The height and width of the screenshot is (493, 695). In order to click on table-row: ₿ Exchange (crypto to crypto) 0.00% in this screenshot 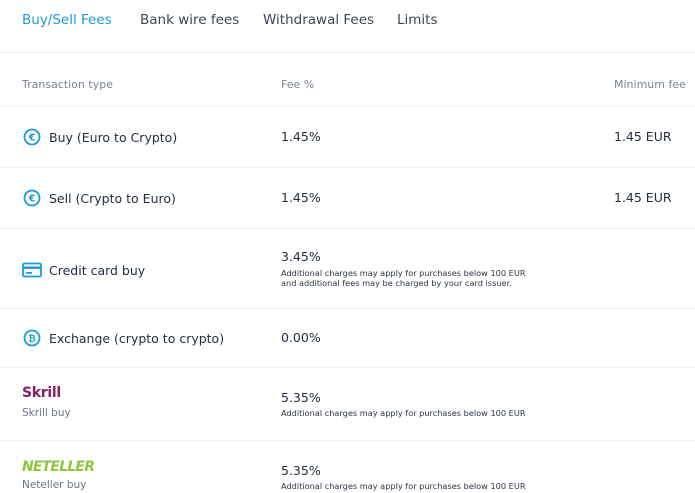, I will do `click(347, 338)`.